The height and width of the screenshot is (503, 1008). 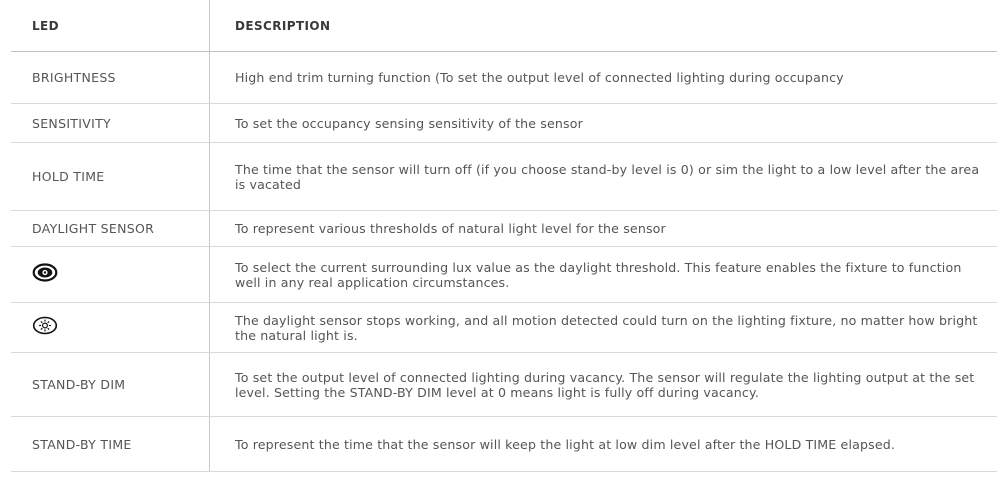 What do you see at coordinates (45, 327) in the screenshot?
I see `sun-icon` at bounding box center [45, 327].